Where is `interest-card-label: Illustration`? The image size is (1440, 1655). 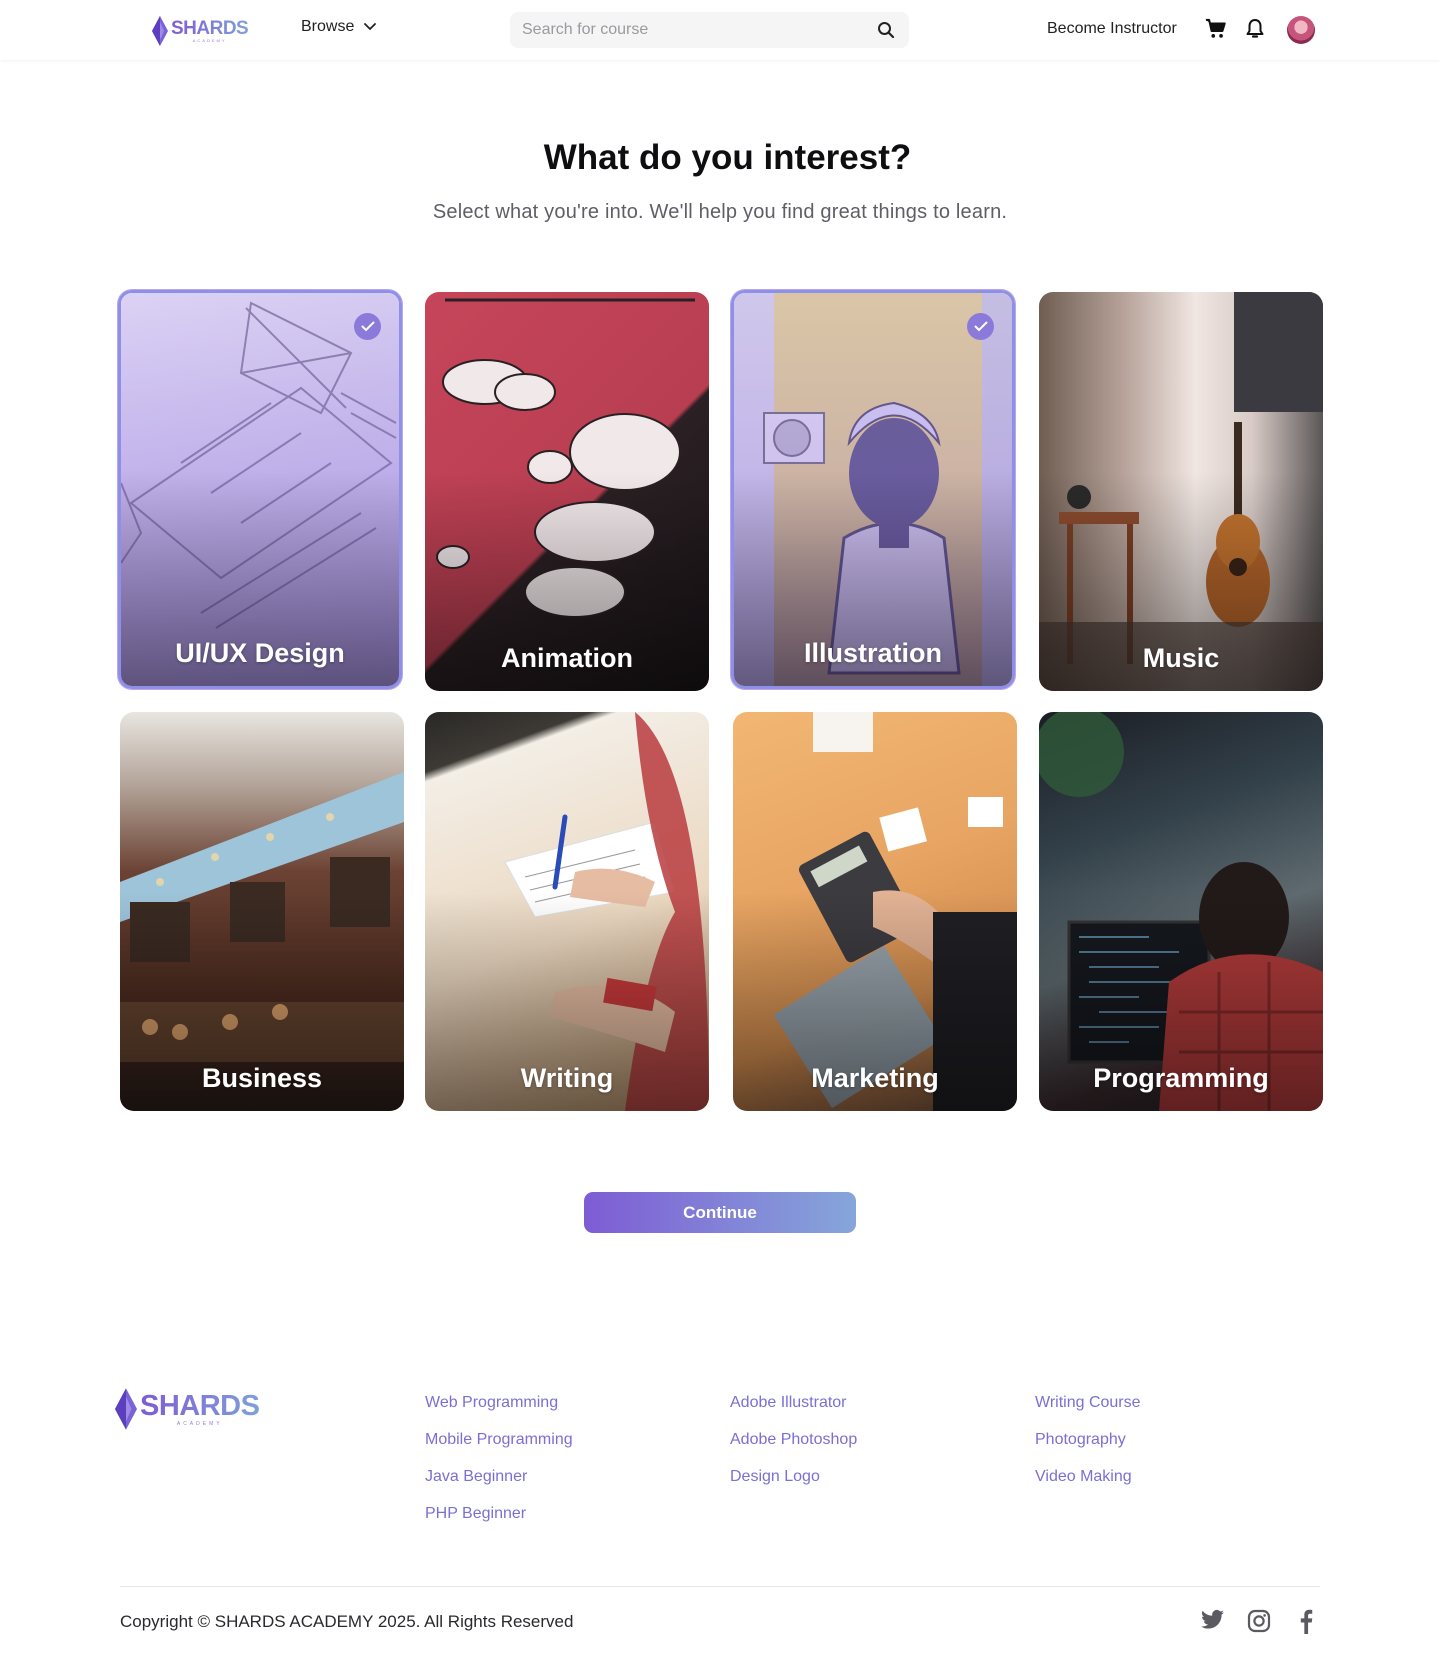 interest-card-label: Illustration is located at coordinates (872, 653).